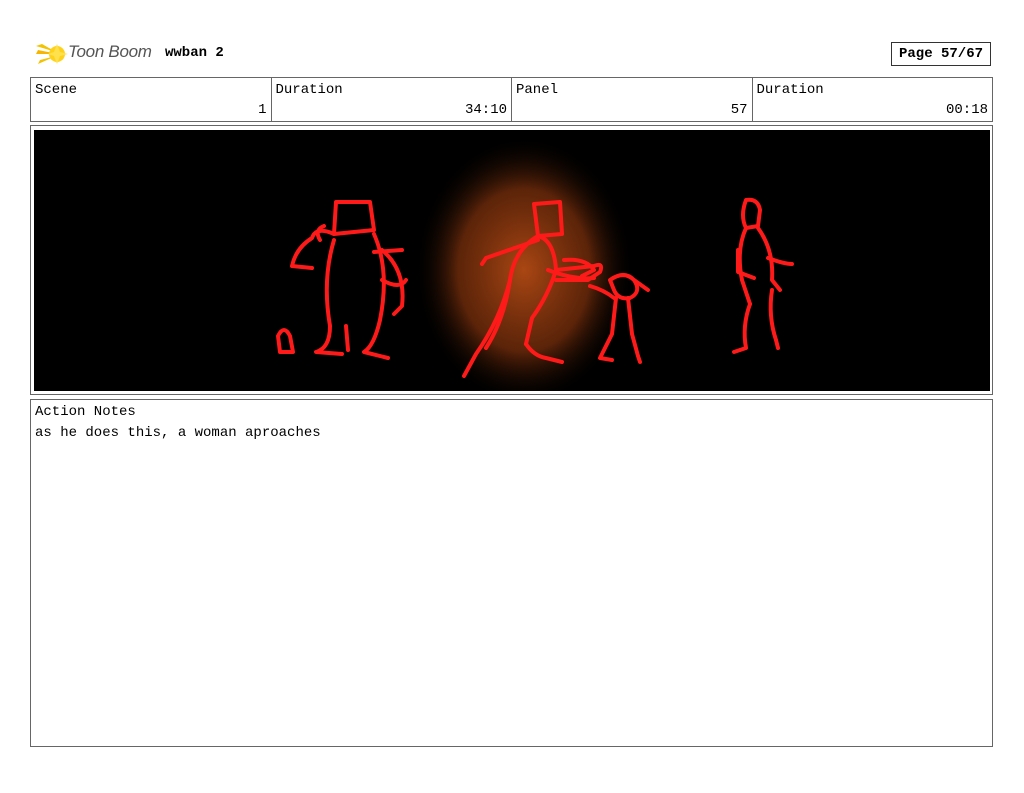 The height and width of the screenshot is (793, 1024). Describe the element at coordinates (52, 54) in the screenshot. I see `logo-star-icon` at that location.